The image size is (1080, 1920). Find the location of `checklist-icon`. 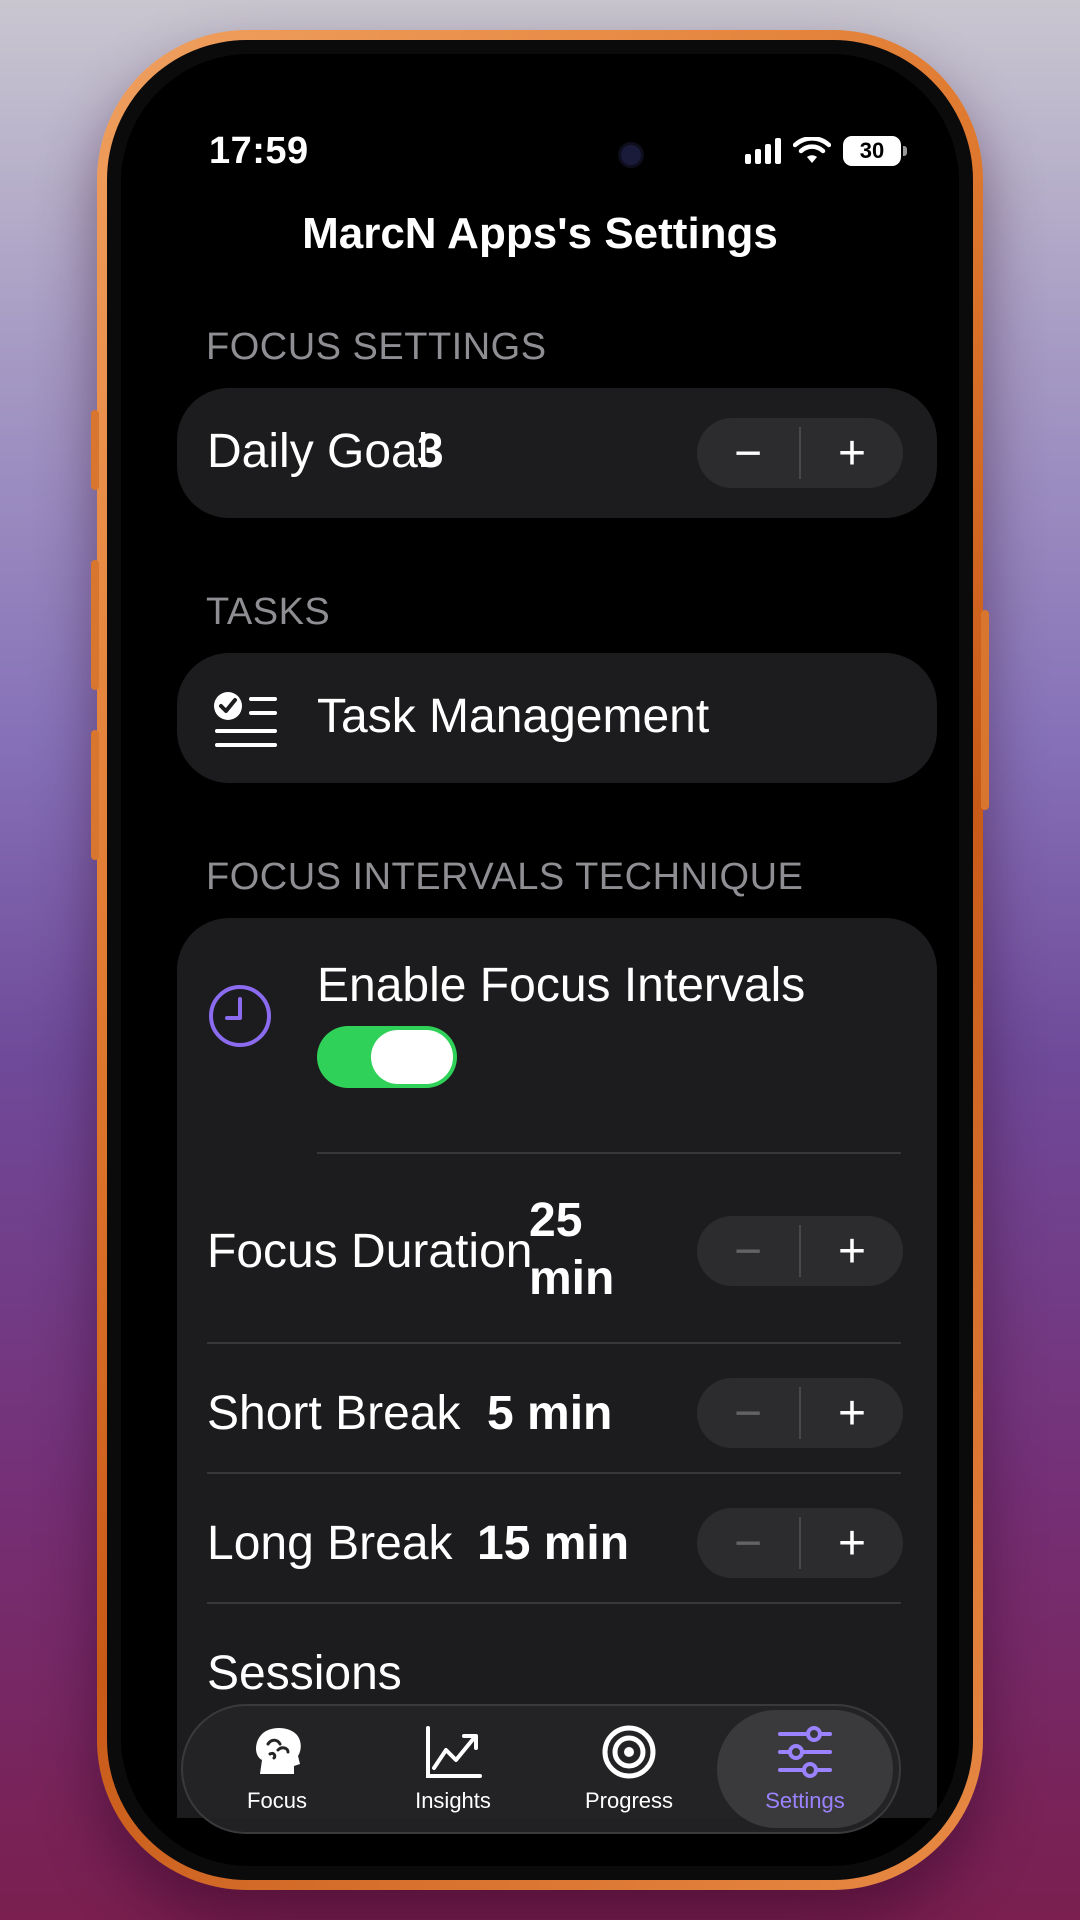

checklist-icon is located at coordinates (245, 719).